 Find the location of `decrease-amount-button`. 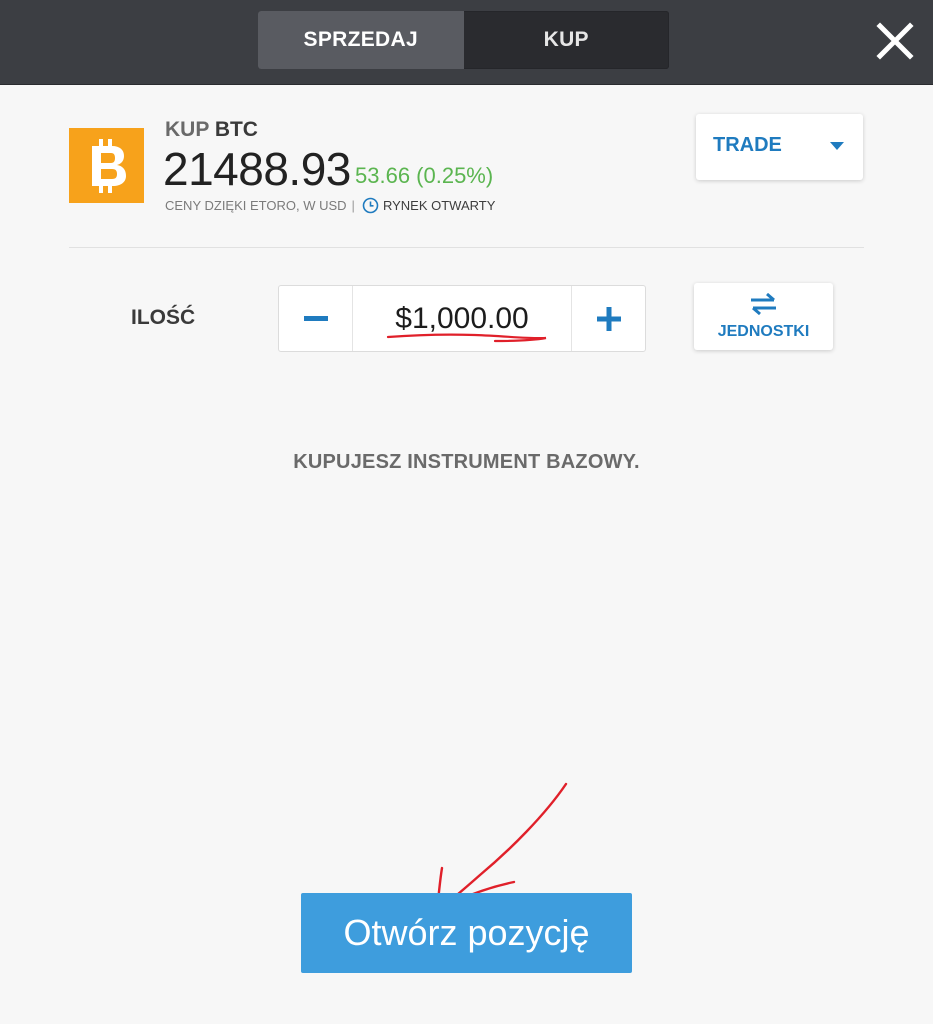

decrease-amount-button is located at coordinates (316, 318).